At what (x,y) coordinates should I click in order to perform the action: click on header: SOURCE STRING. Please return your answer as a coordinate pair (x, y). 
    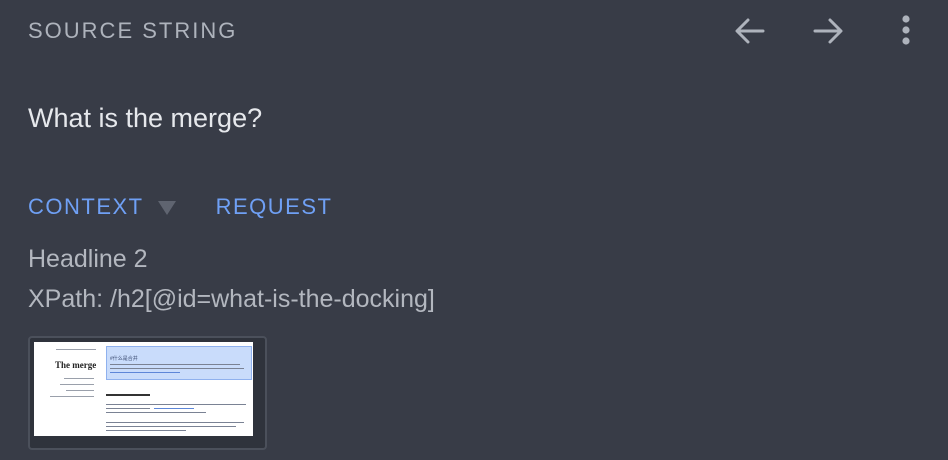
    Looking at the image, I should click on (474, 31).